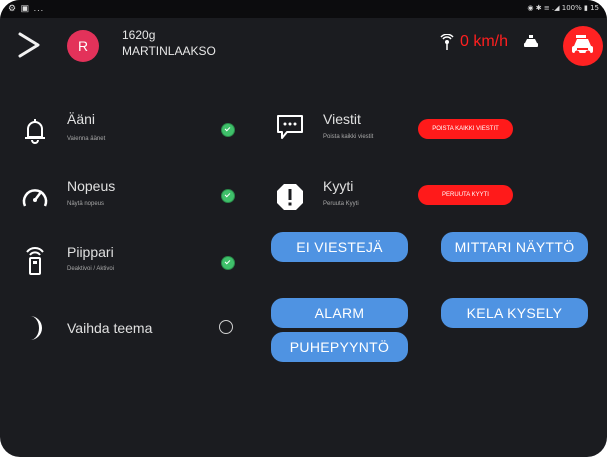 This screenshot has width=607, height=457. What do you see at coordinates (339, 247) in the screenshot?
I see `no-messages-button: EI VIESTEJÄ` at bounding box center [339, 247].